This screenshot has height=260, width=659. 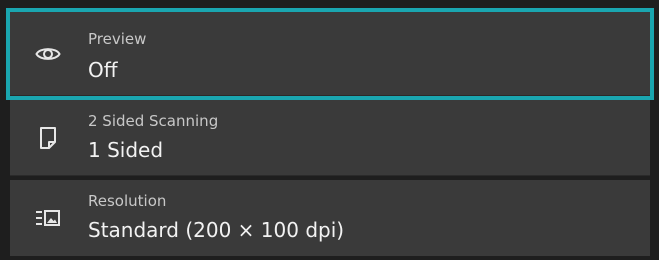 I want to click on setting-label: Resolution, so click(x=127, y=201).